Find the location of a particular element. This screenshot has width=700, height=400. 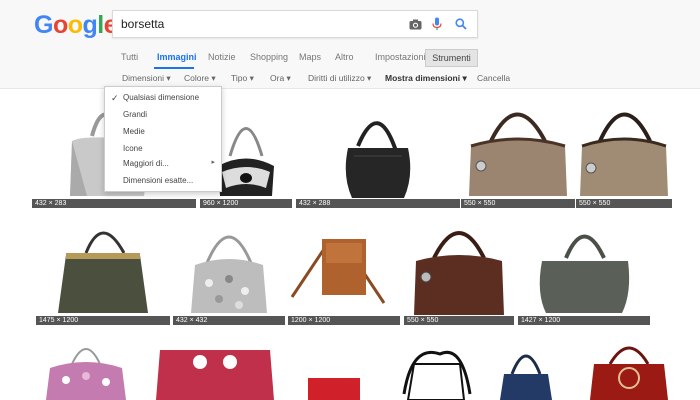

camera-icon is located at coordinates (415, 24).